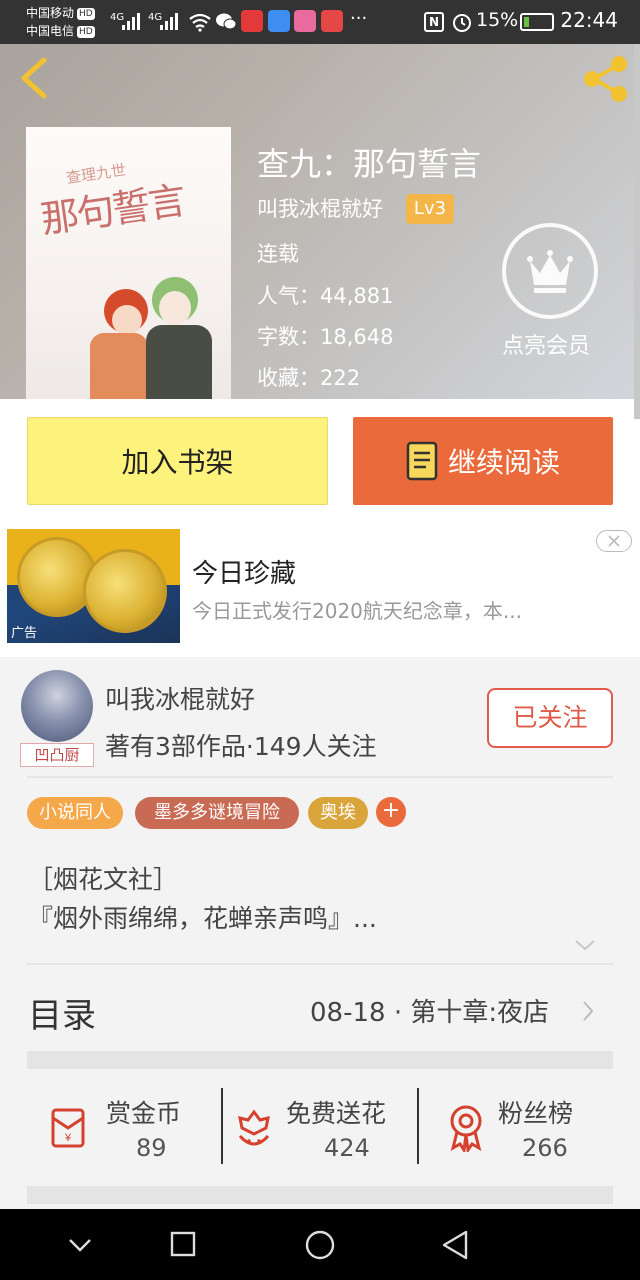 This screenshot has width=640, height=1280. Describe the element at coordinates (57, 755) in the screenshot. I see `author-avatar-badge: 凹凸厨` at that location.